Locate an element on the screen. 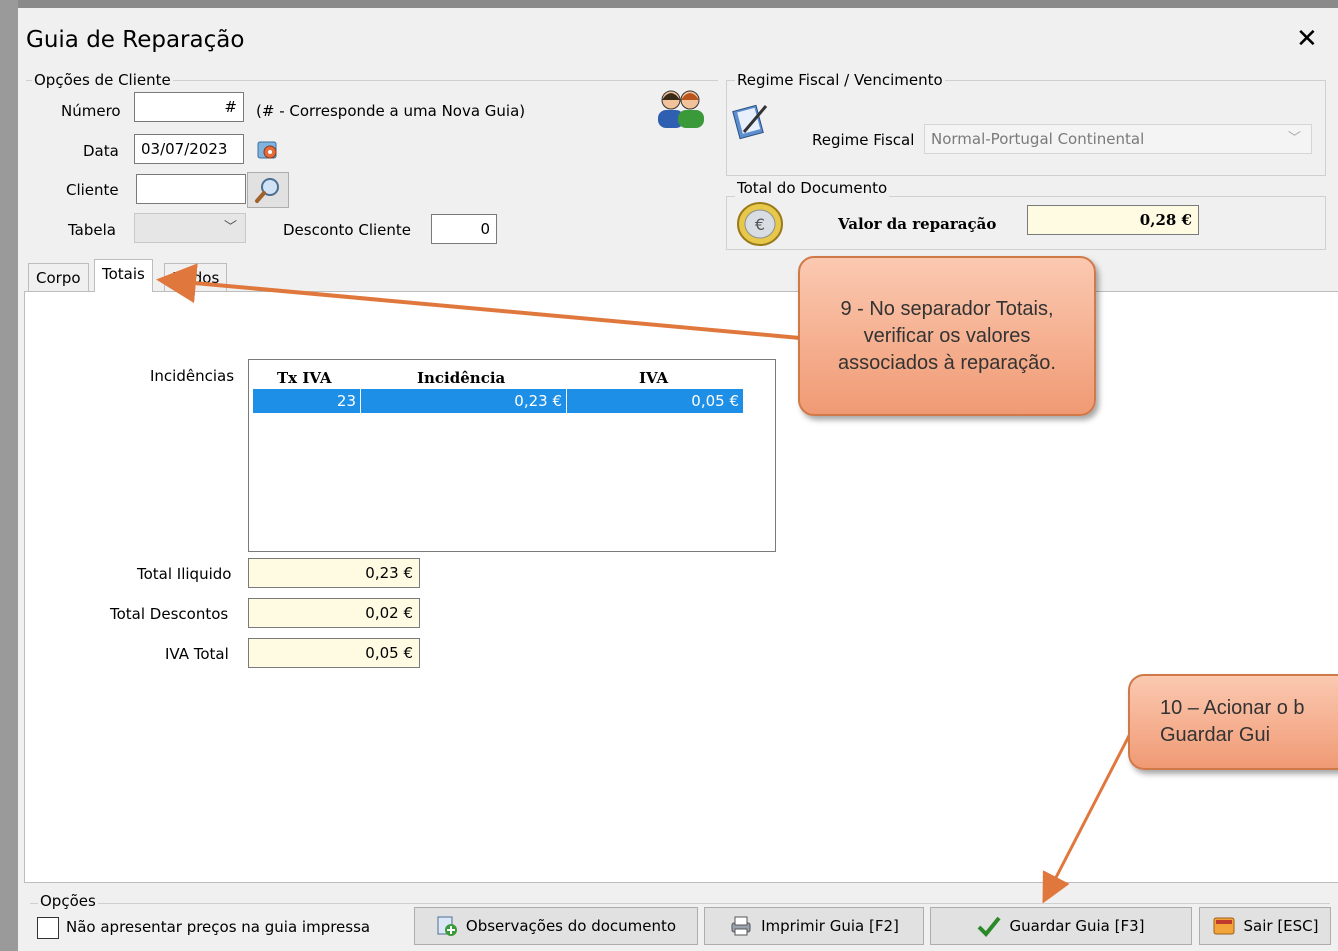  sair-label: Sair [ESC] is located at coordinates (1281, 926).